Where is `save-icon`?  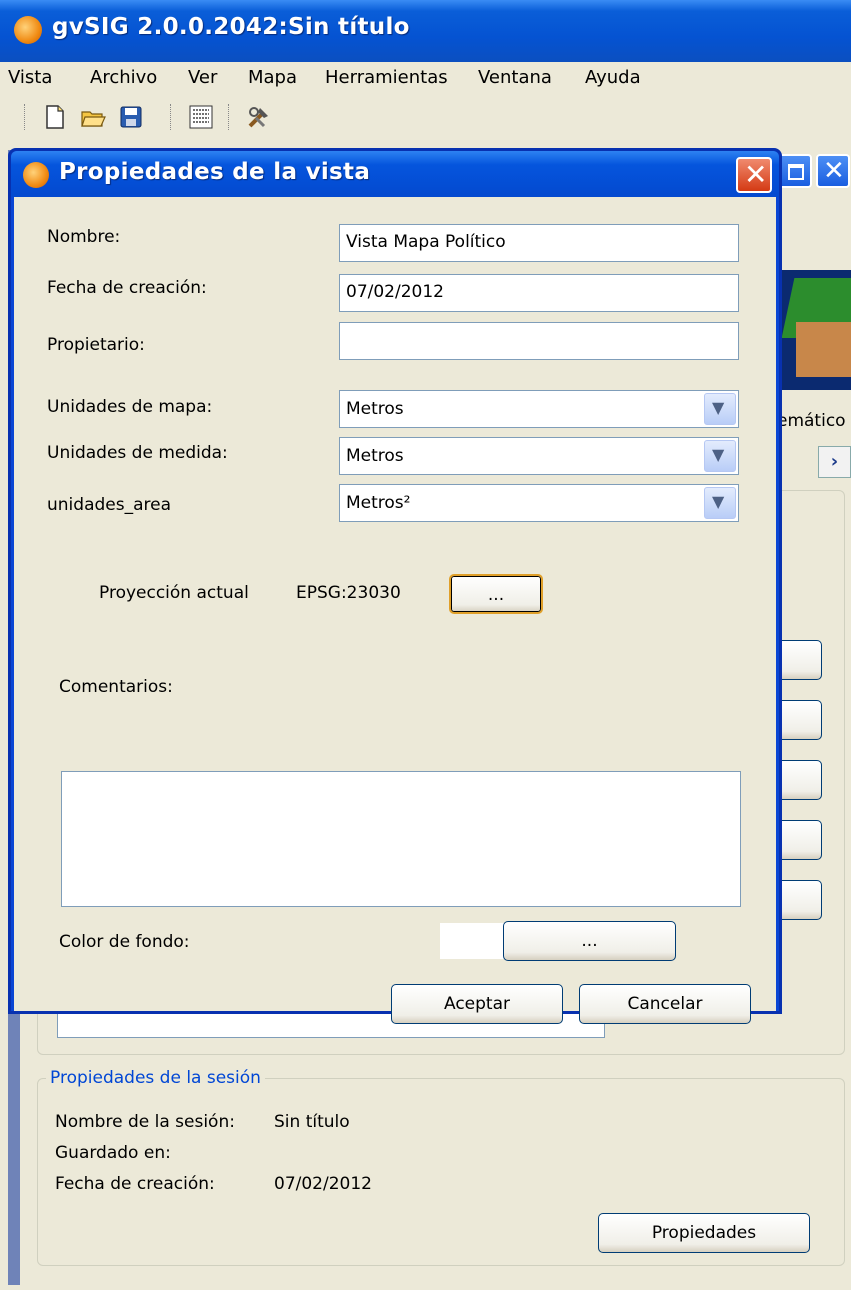
save-icon is located at coordinates (131, 117).